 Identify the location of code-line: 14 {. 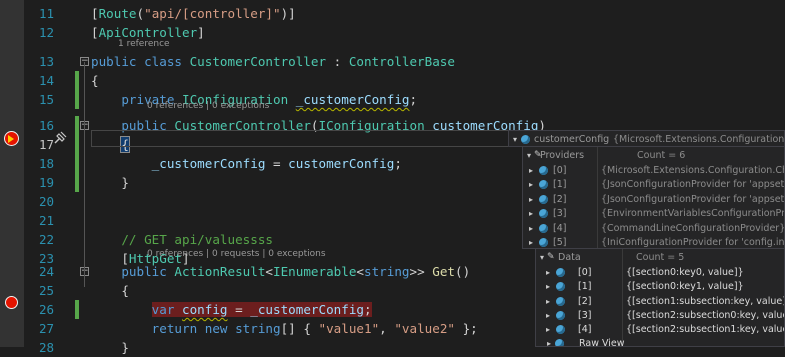
(392, 80).